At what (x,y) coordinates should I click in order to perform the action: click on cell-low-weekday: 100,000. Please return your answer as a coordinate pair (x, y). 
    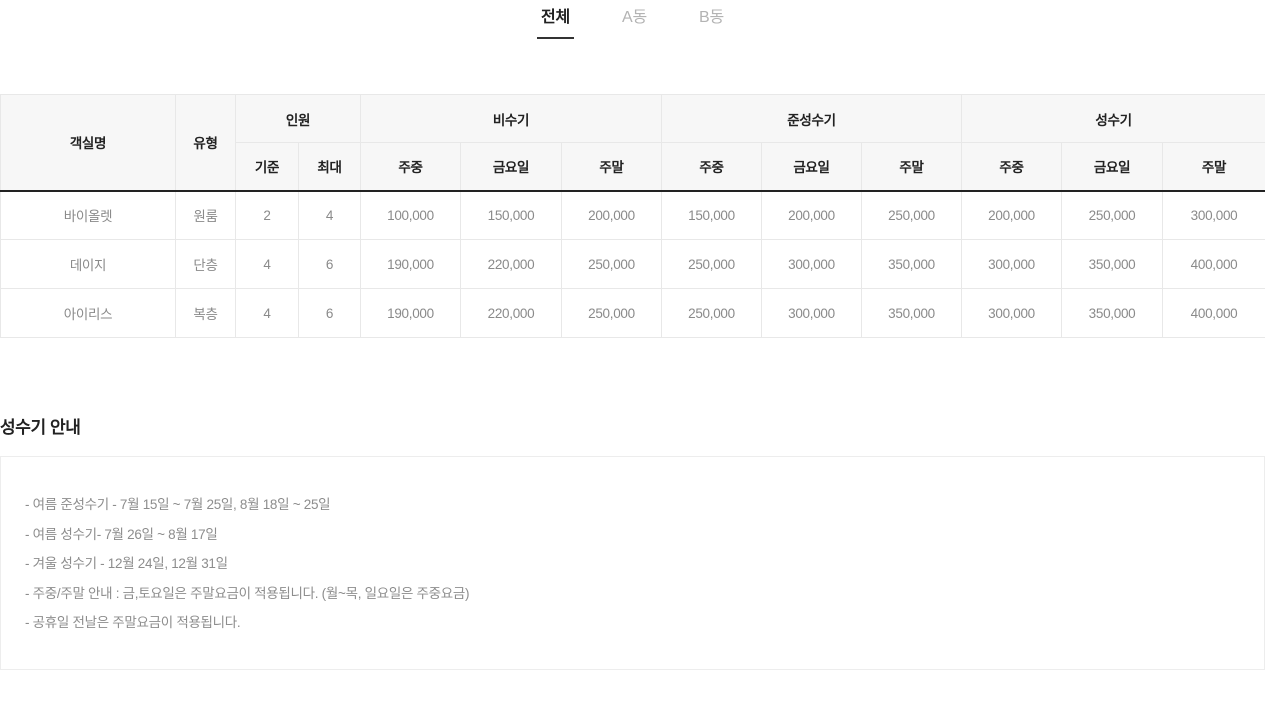
    Looking at the image, I should click on (410, 215).